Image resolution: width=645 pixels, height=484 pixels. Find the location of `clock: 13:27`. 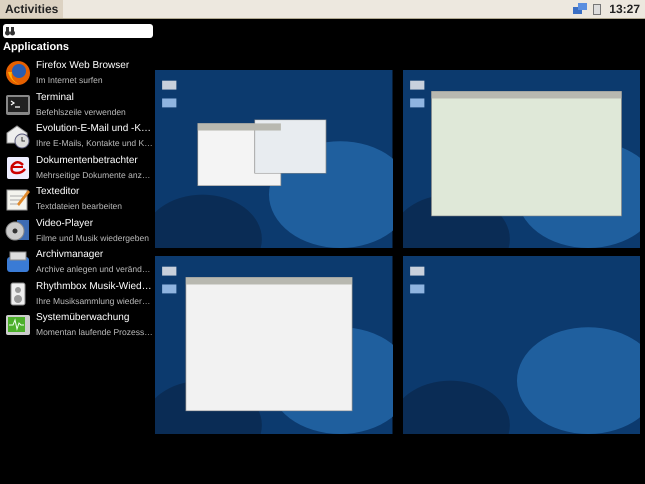

clock: 13:27 is located at coordinates (624, 9).